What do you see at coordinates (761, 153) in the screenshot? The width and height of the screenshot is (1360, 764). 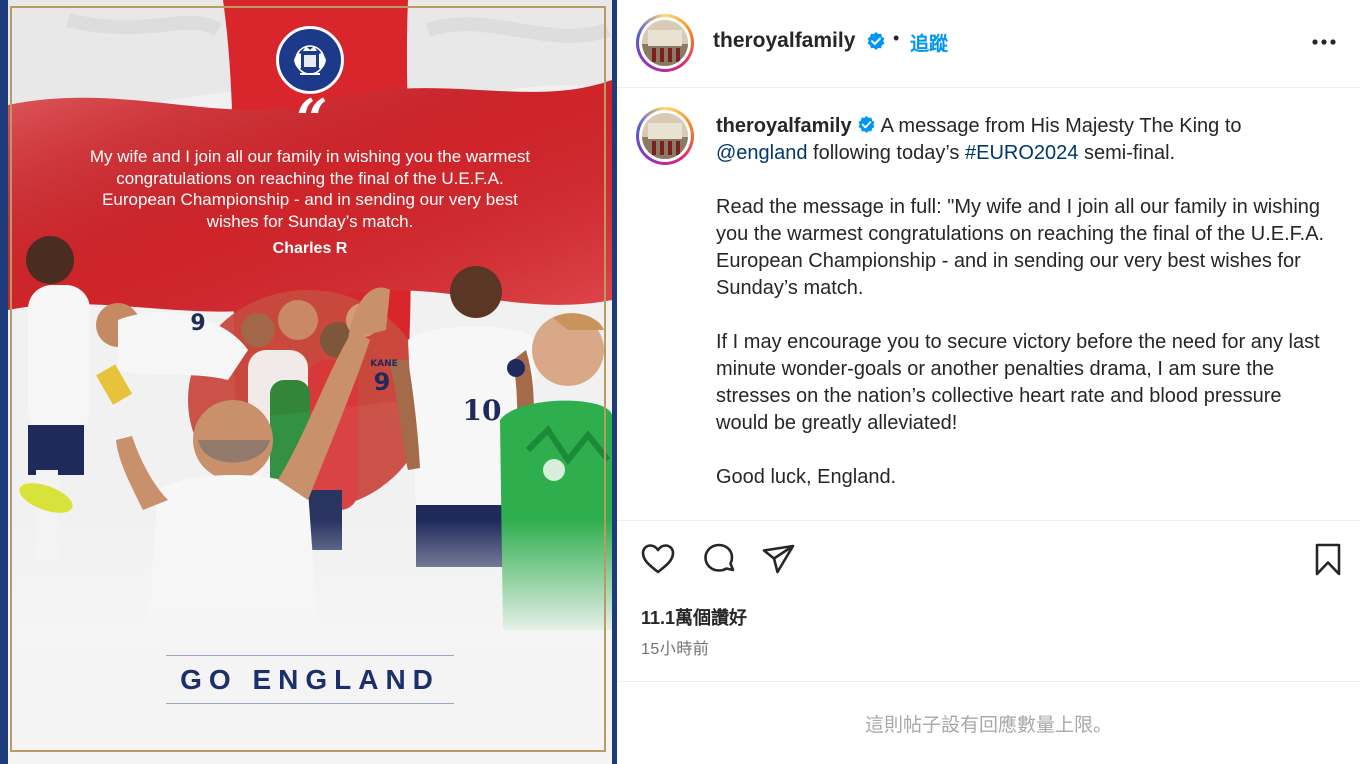 I see `mention-england-link: @england` at bounding box center [761, 153].